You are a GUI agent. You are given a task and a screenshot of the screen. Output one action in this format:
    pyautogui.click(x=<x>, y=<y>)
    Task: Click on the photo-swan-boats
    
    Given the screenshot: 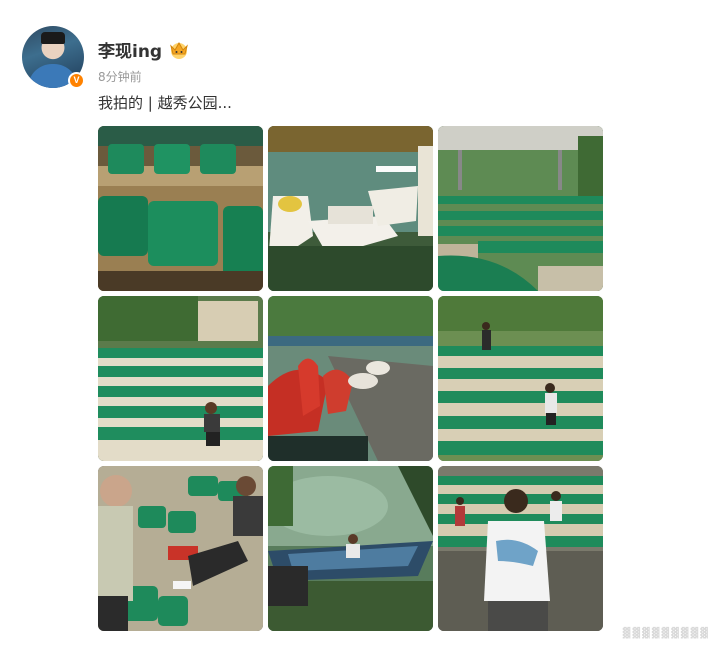 What is the action you would take?
    pyautogui.click(x=350, y=378)
    